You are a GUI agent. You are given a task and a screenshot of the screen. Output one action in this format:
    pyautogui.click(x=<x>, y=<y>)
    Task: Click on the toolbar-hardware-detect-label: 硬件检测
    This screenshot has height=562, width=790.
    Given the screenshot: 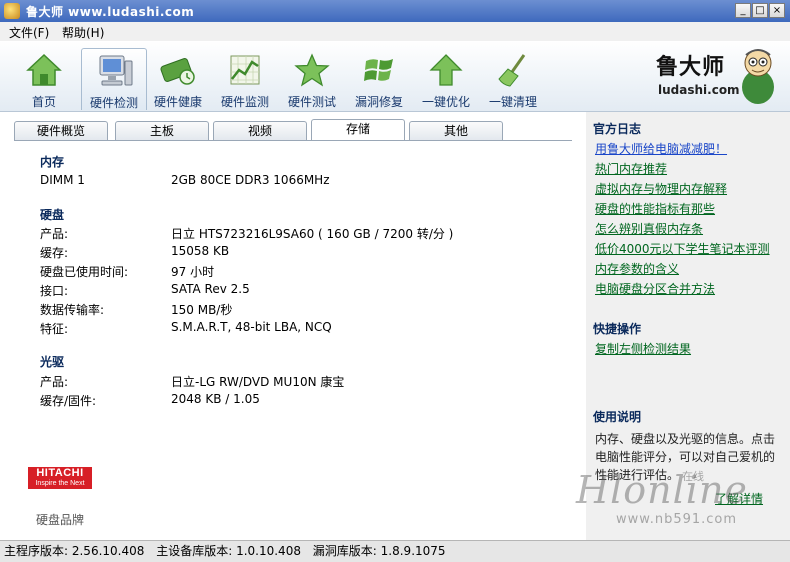 What is the action you would take?
    pyautogui.click(x=113, y=103)
    